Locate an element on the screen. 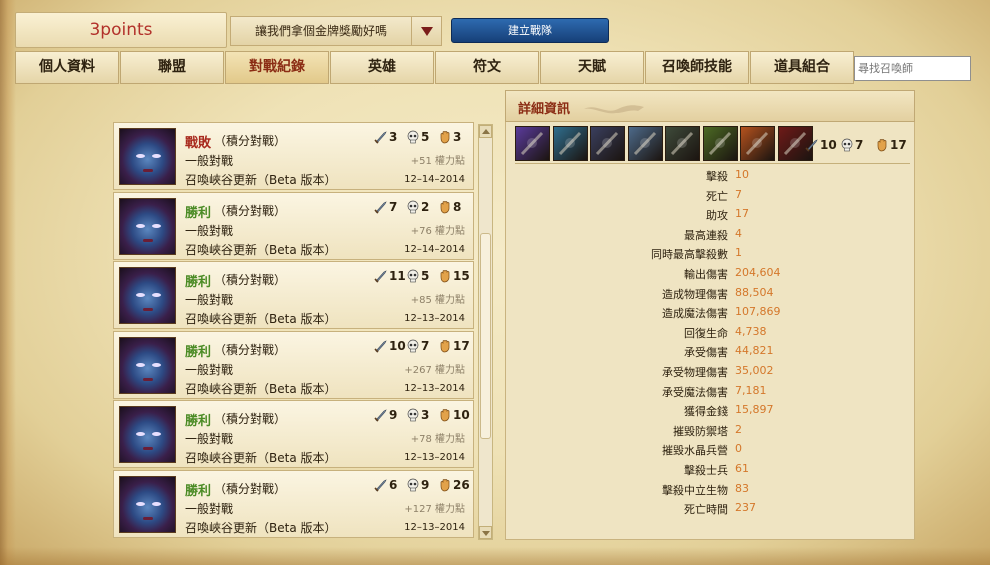 This screenshot has width=990, height=565. detail-deaths: 7 is located at coordinates (851, 145).